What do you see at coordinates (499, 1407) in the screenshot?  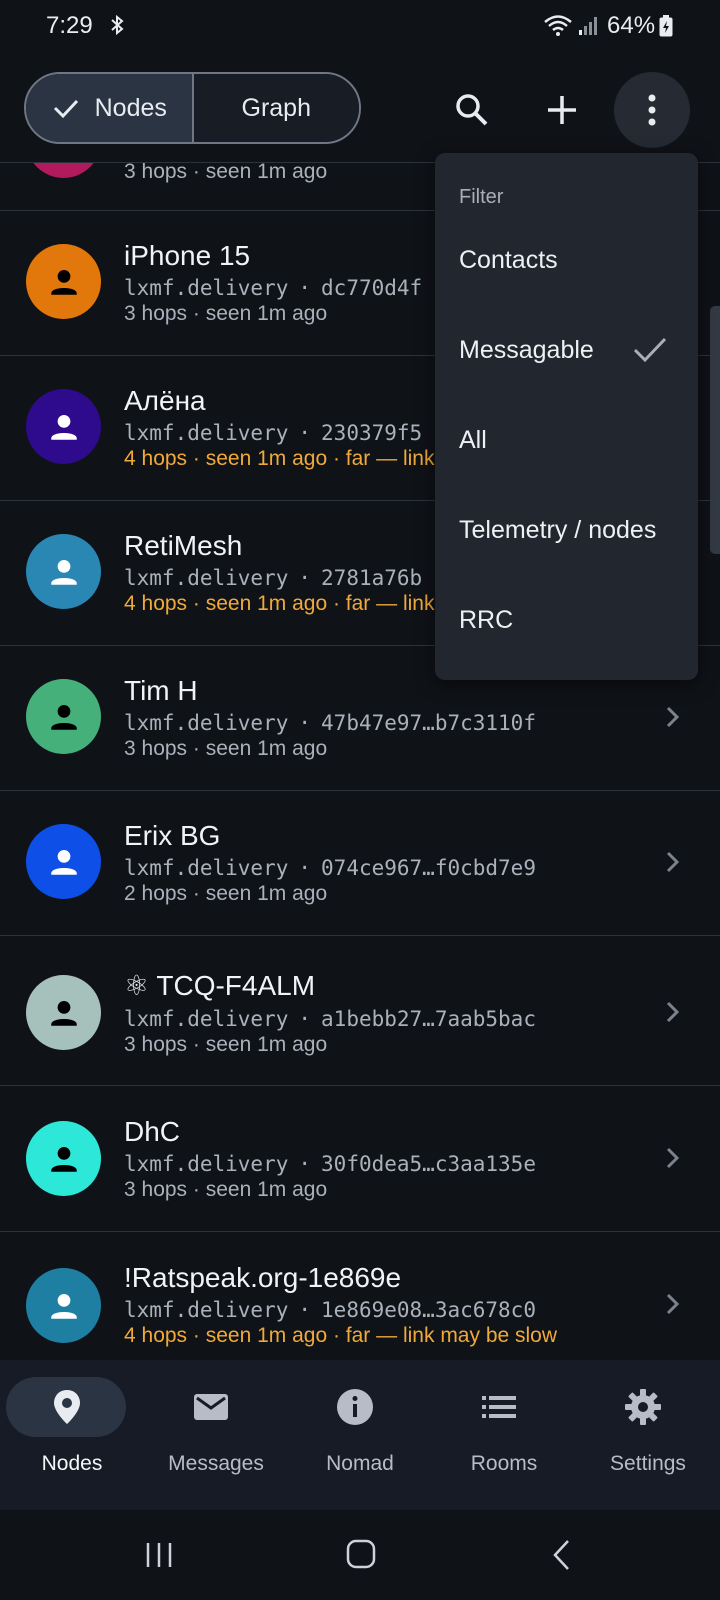 I see `list-icon` at bounding box center [499, 1407].